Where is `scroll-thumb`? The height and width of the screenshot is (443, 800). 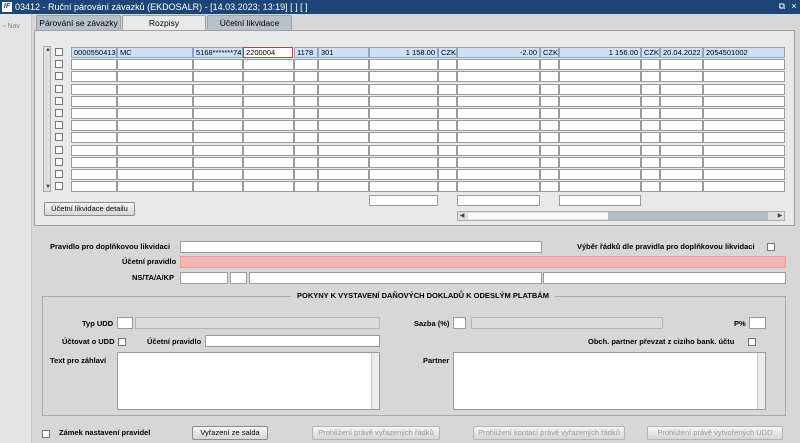
scroll-thumb is located at coordinates (688, 216).